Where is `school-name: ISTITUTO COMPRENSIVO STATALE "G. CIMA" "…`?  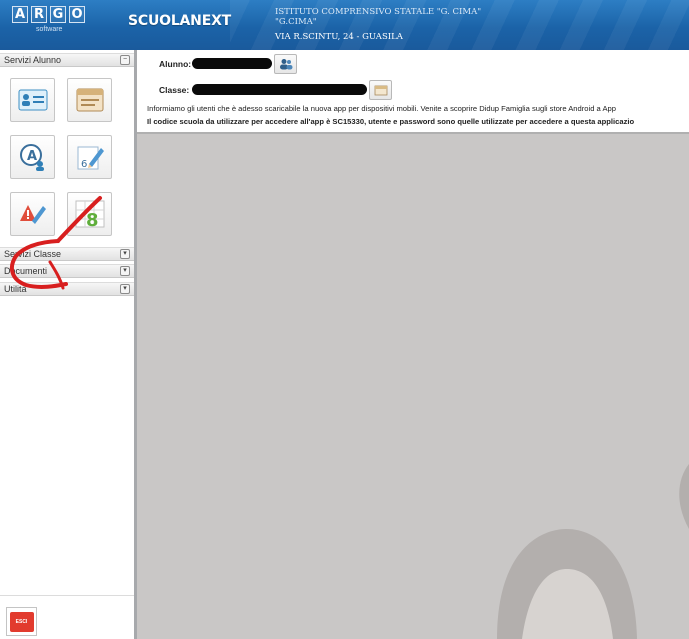
school-name: ISTITUTO COMPRENSIVO STATALE "G. CIMA" "… is located at coordinates (378, 17).